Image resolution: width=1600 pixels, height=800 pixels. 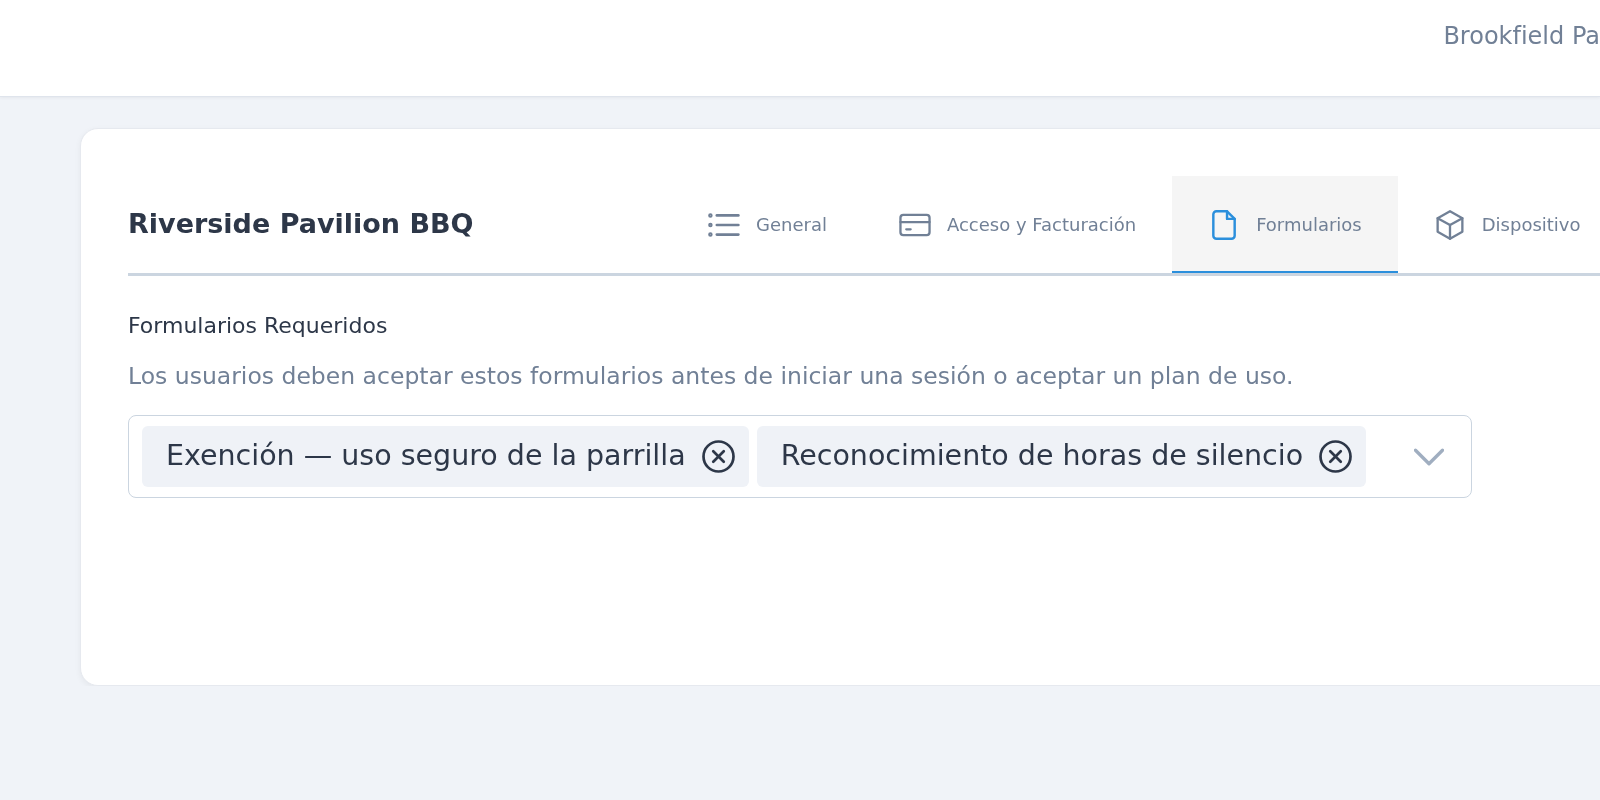 I want to click on tab: Formularios, so click(x=1285, y=224).